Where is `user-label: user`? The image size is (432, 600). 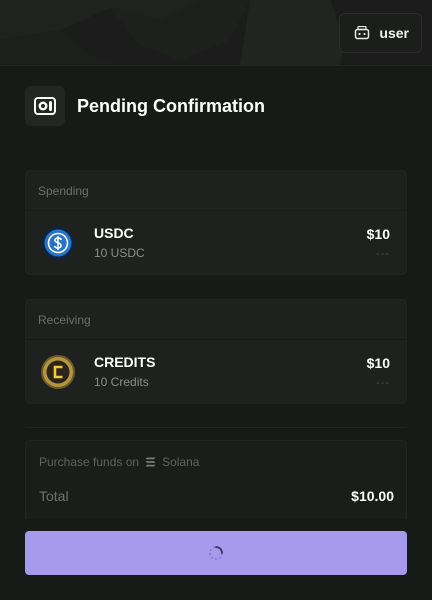 user-label: user is located at coordinates (394, 33).